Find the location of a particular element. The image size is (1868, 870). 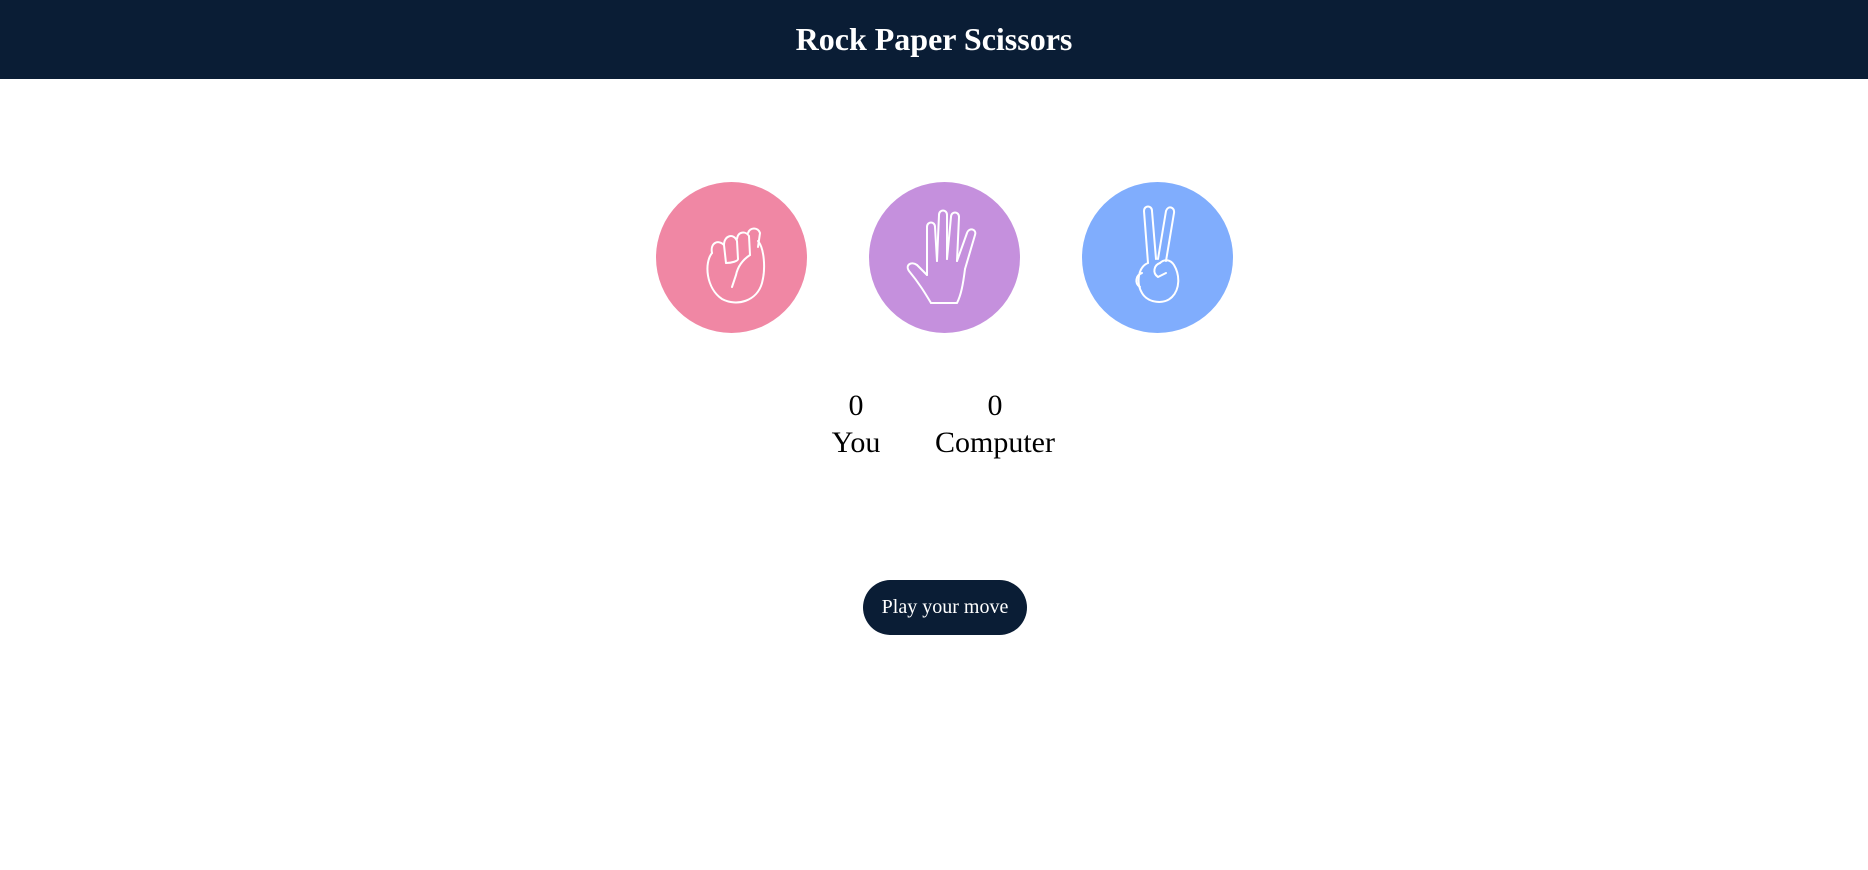

paper-choice-button is located at coordinates (944, 257).